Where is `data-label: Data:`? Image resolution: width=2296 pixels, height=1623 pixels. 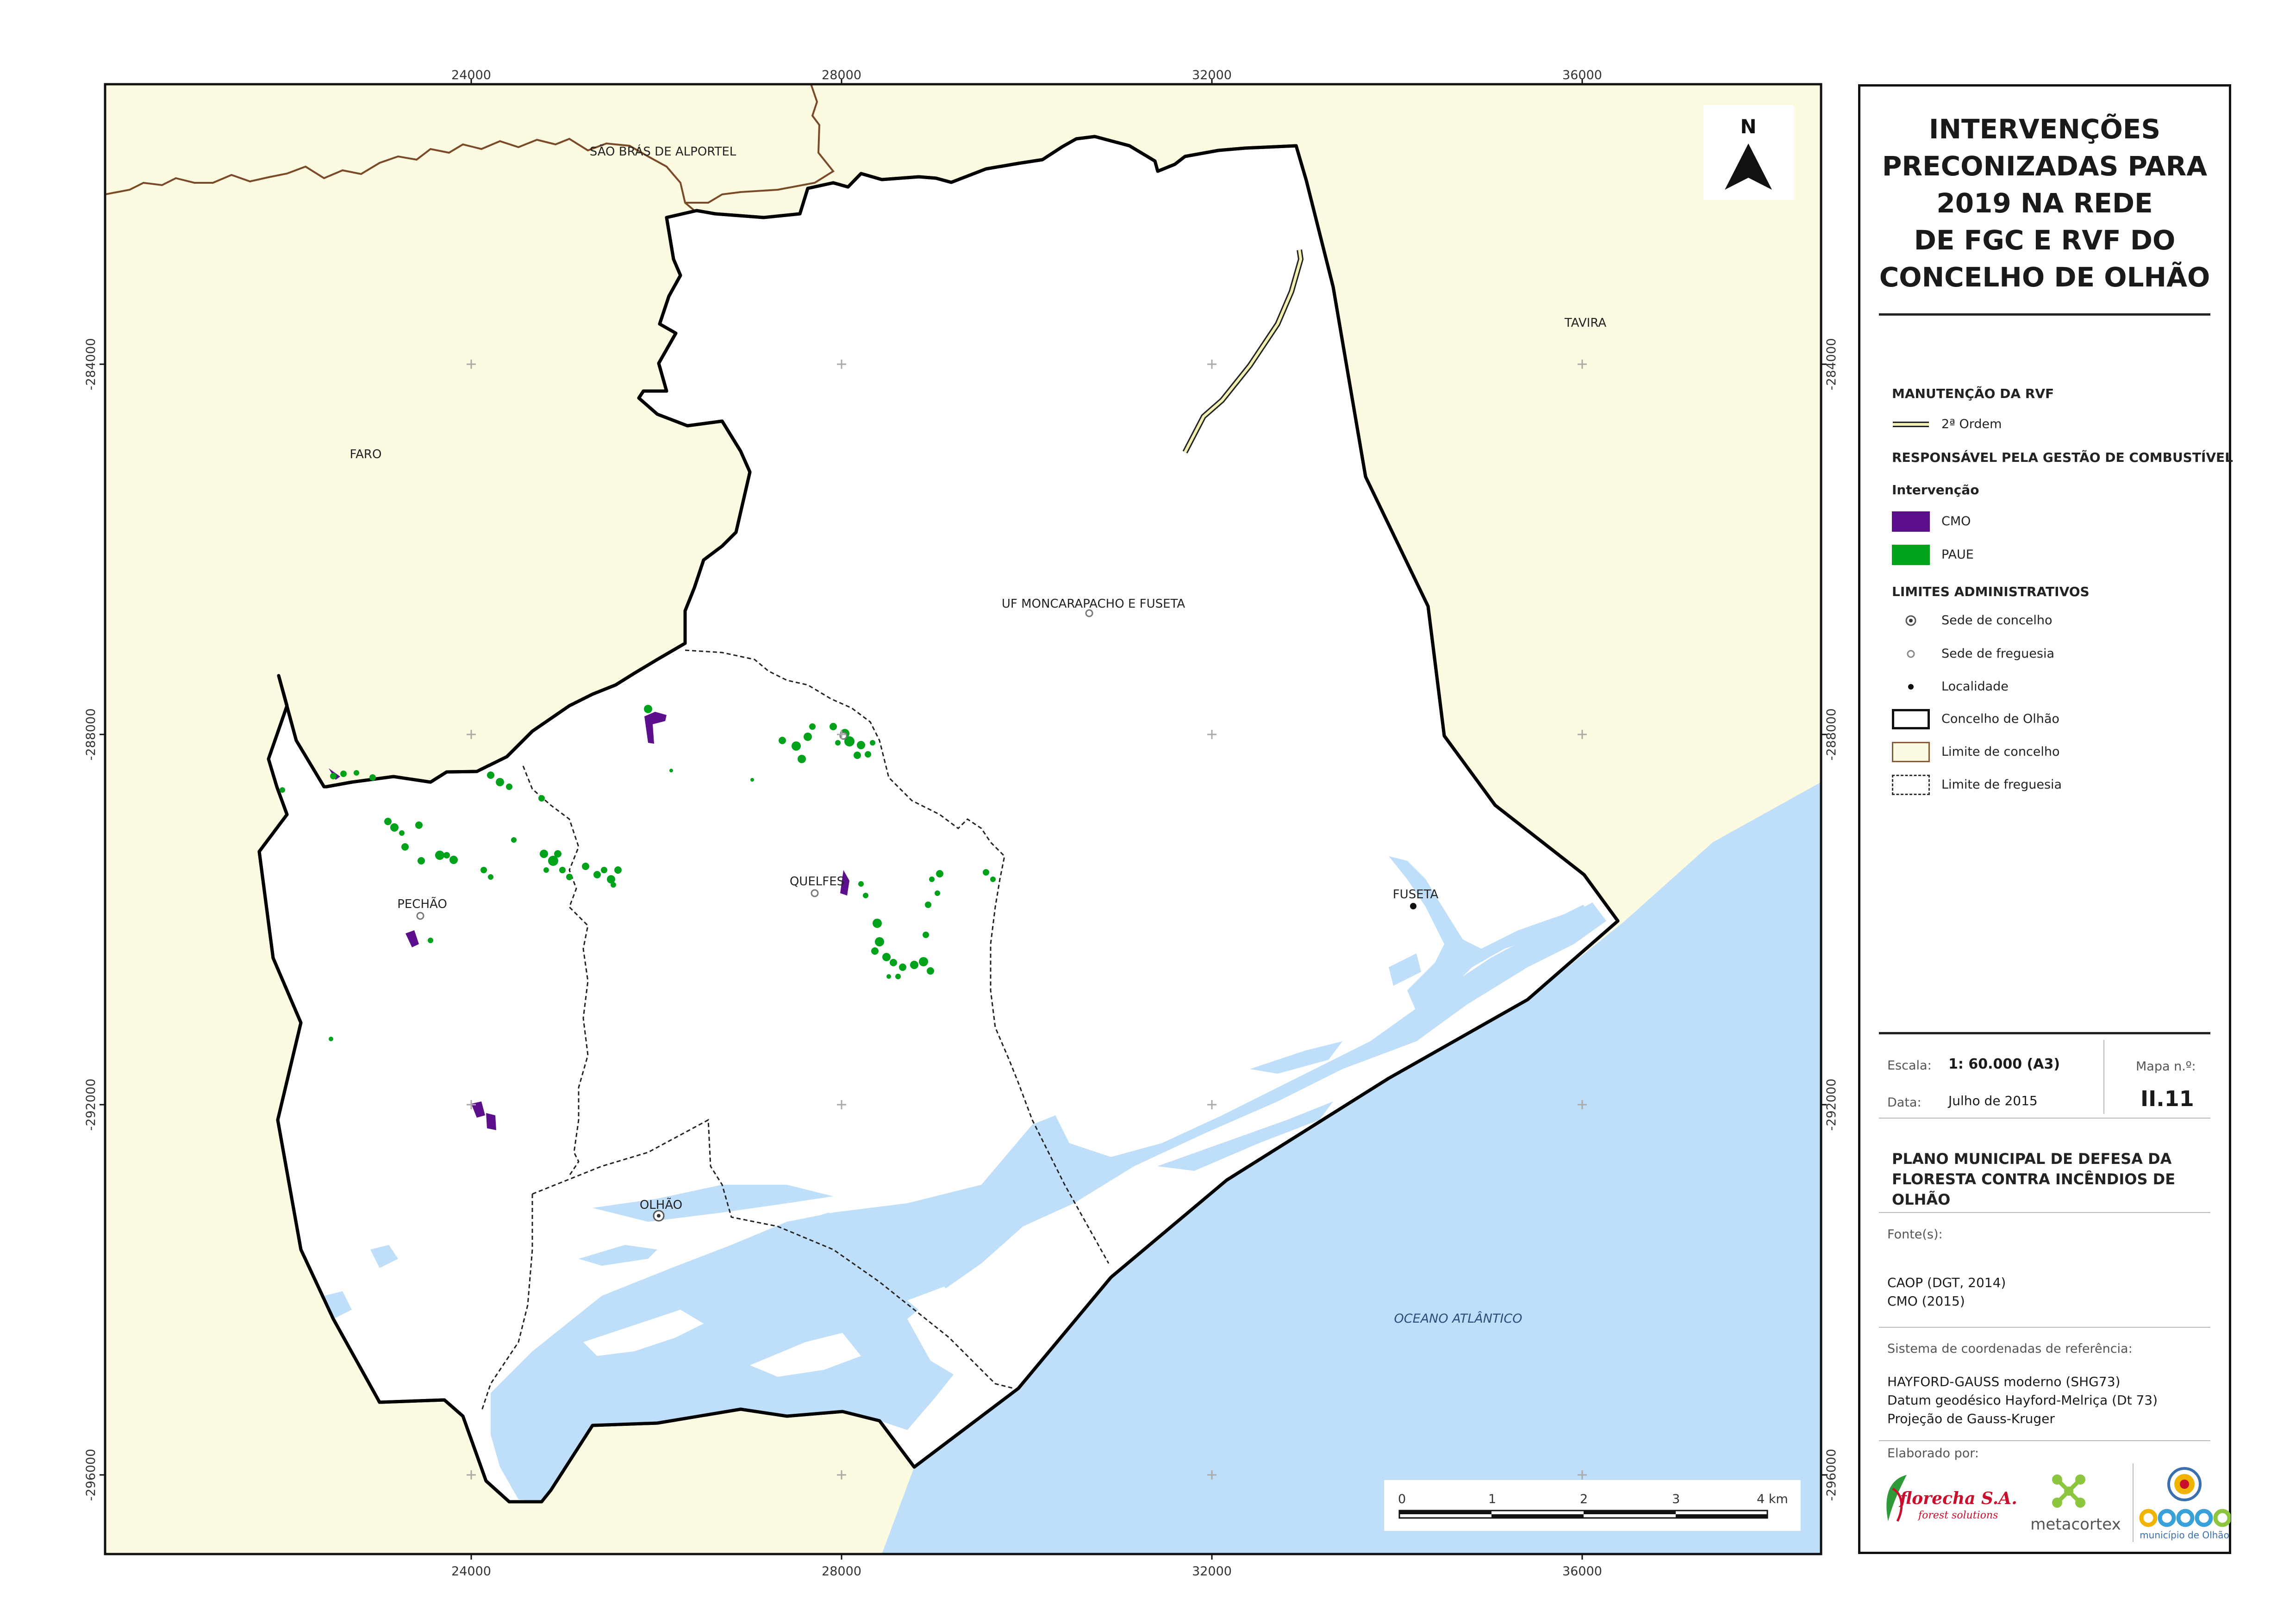
data-label: Data: is located at coordinates (1904, 1102).